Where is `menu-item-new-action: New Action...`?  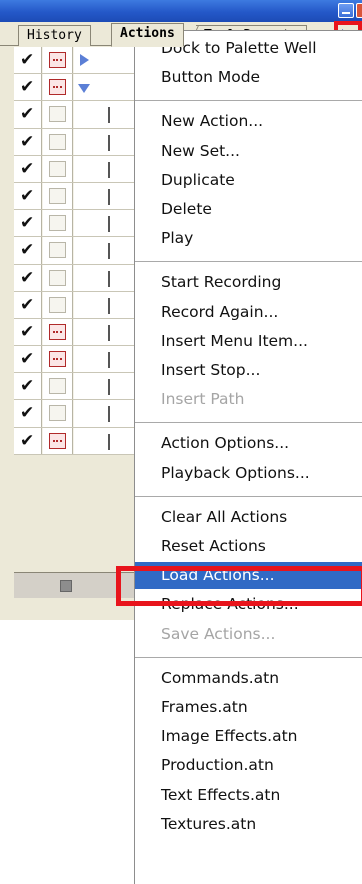 menu-item-new-action: New Action... is located at coordinates (248, 121).